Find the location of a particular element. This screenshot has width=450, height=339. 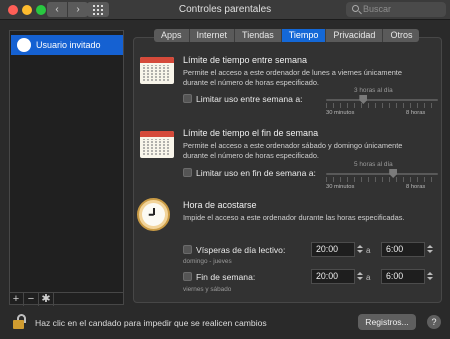

lock-icon is located at coordinates (20, 321).